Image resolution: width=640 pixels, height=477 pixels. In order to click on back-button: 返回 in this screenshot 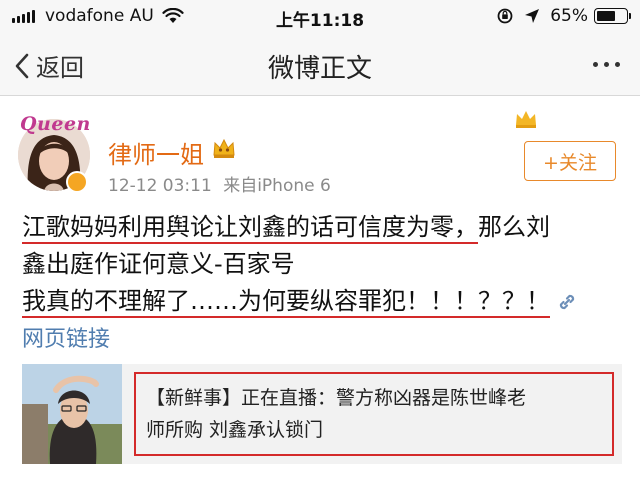, I will do `click(49, 65)`.